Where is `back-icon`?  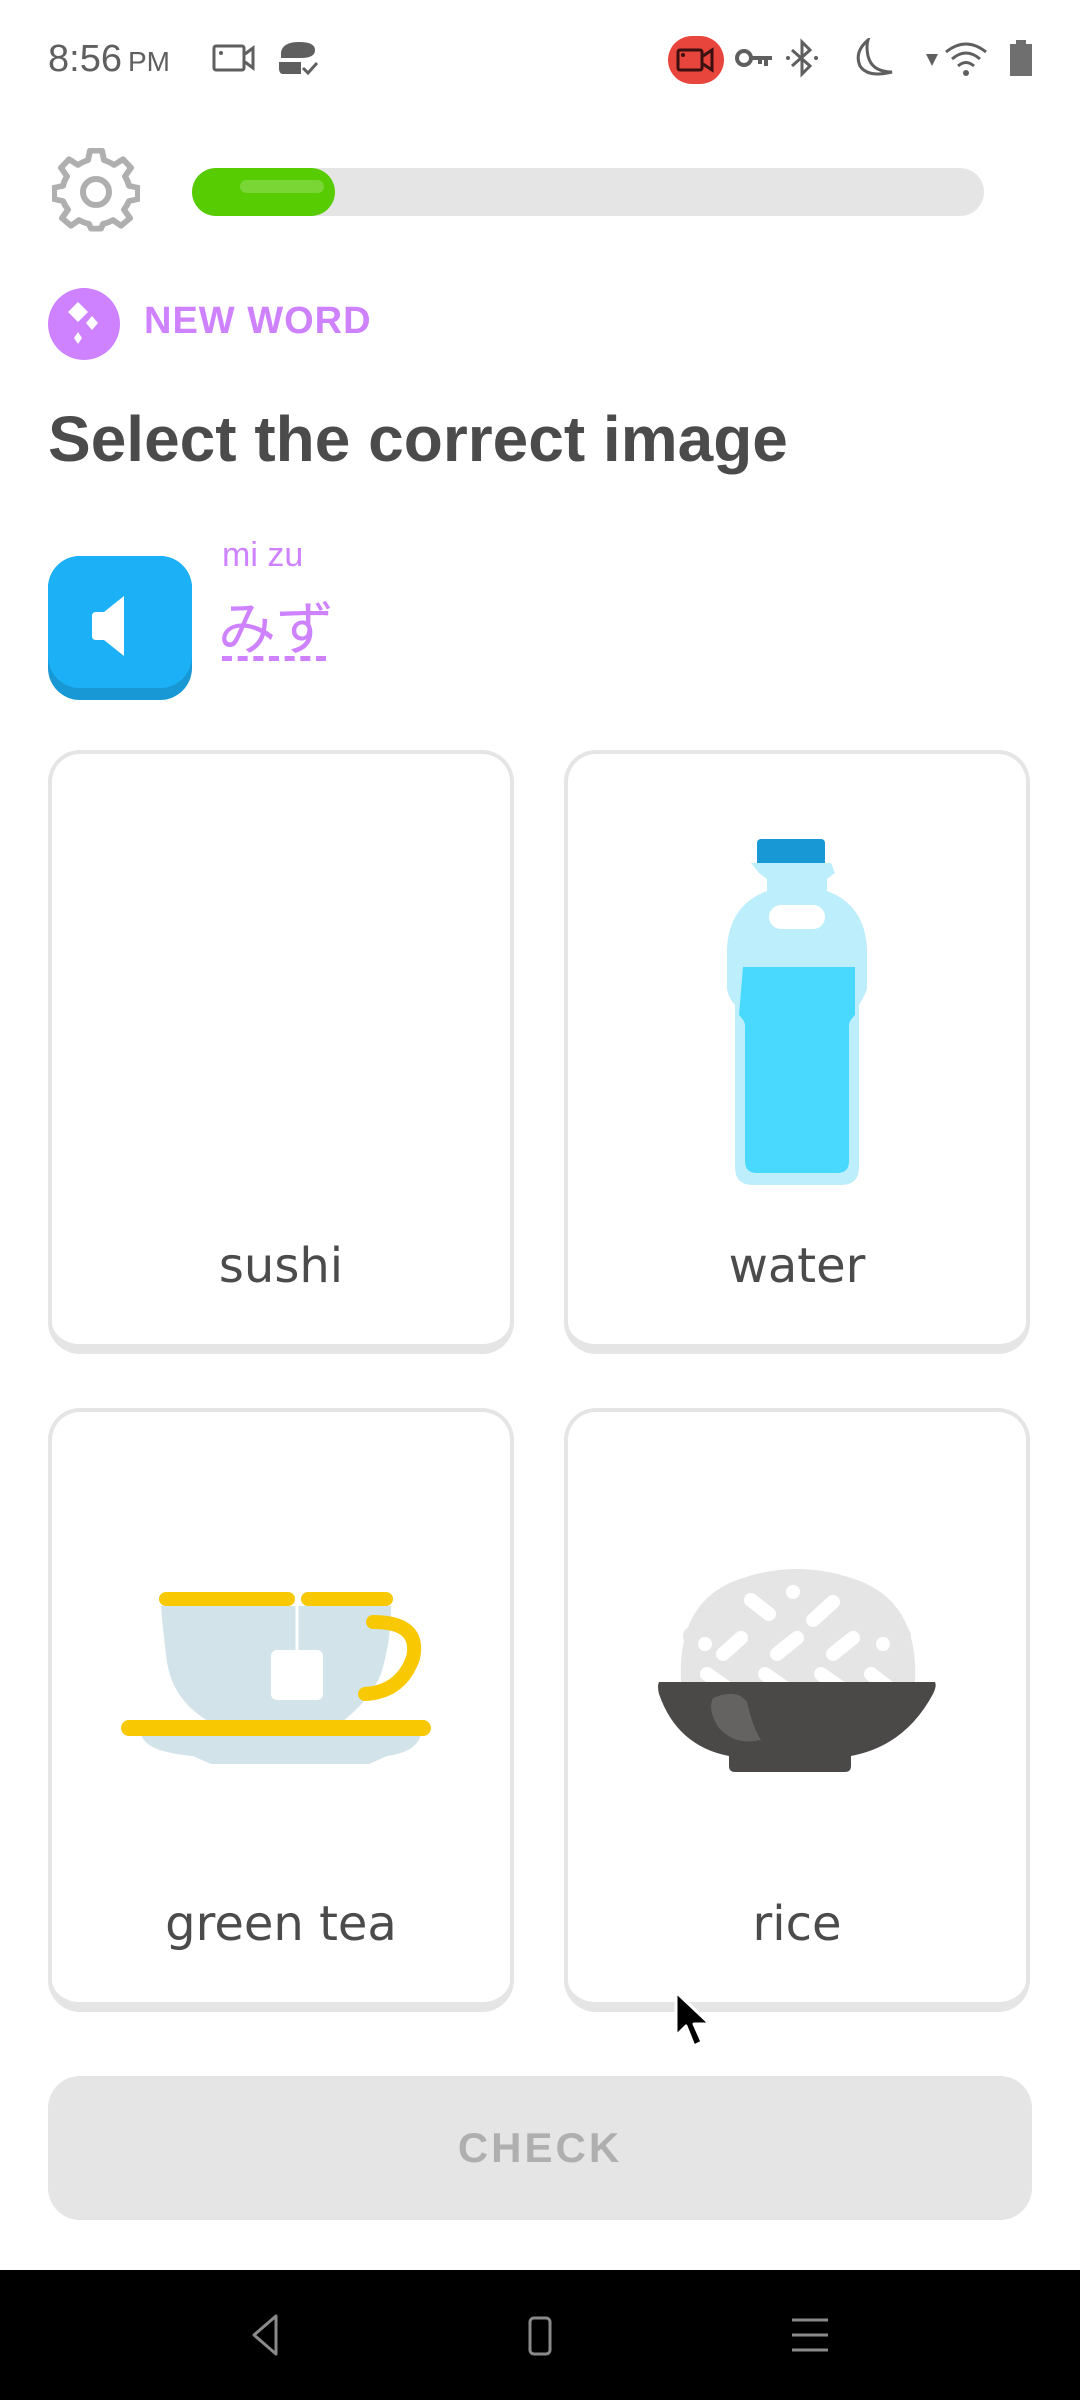 back-icon is located at coordinates (268, 2335).